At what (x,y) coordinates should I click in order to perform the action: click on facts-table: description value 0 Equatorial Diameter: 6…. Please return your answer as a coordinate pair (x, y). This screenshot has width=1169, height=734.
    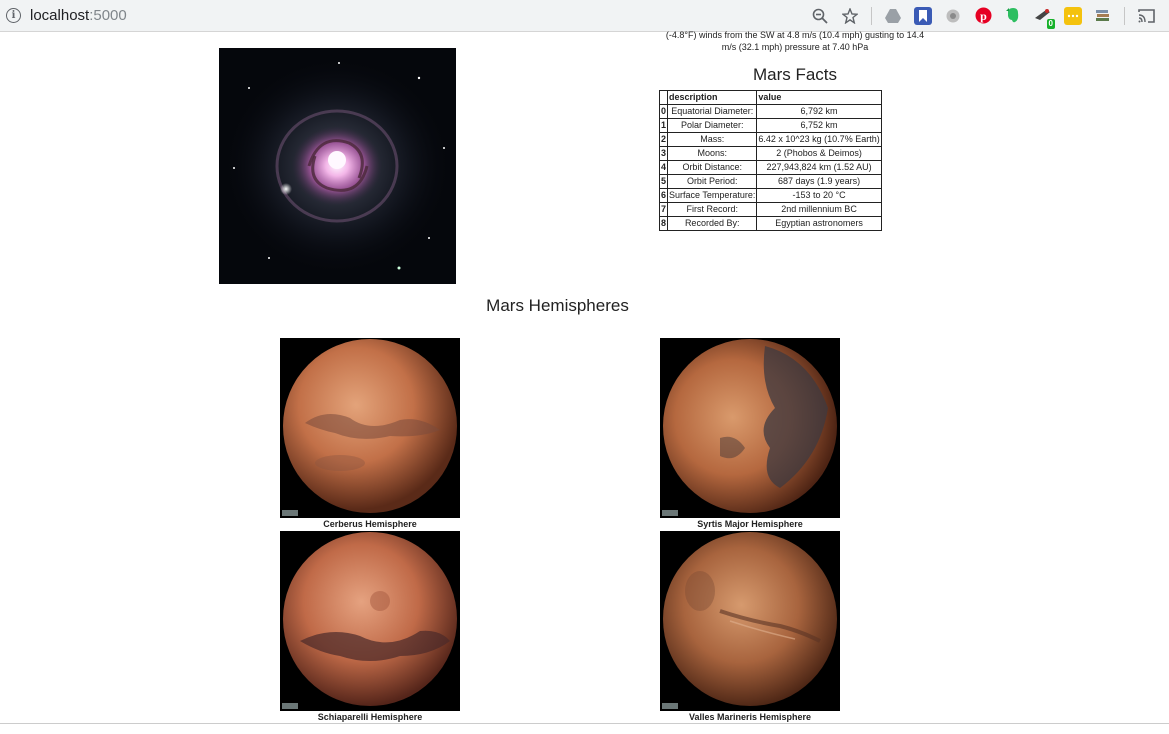
    Looking at the image, I should click on (770, 160).